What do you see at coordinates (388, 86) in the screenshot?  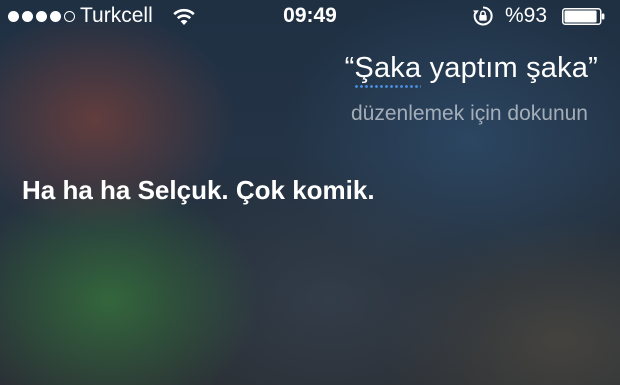 I see `correction-underline` at bounding box center [388, 86].